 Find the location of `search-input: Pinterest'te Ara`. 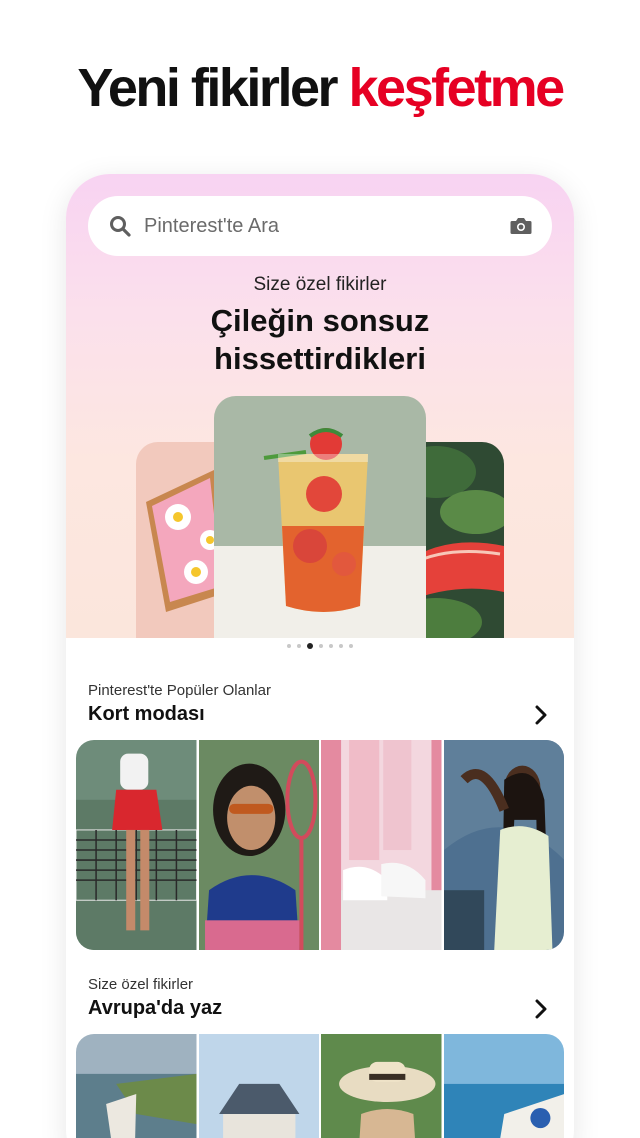

search-input: Pinterest'te Ara is located at coordinates (326, 226).